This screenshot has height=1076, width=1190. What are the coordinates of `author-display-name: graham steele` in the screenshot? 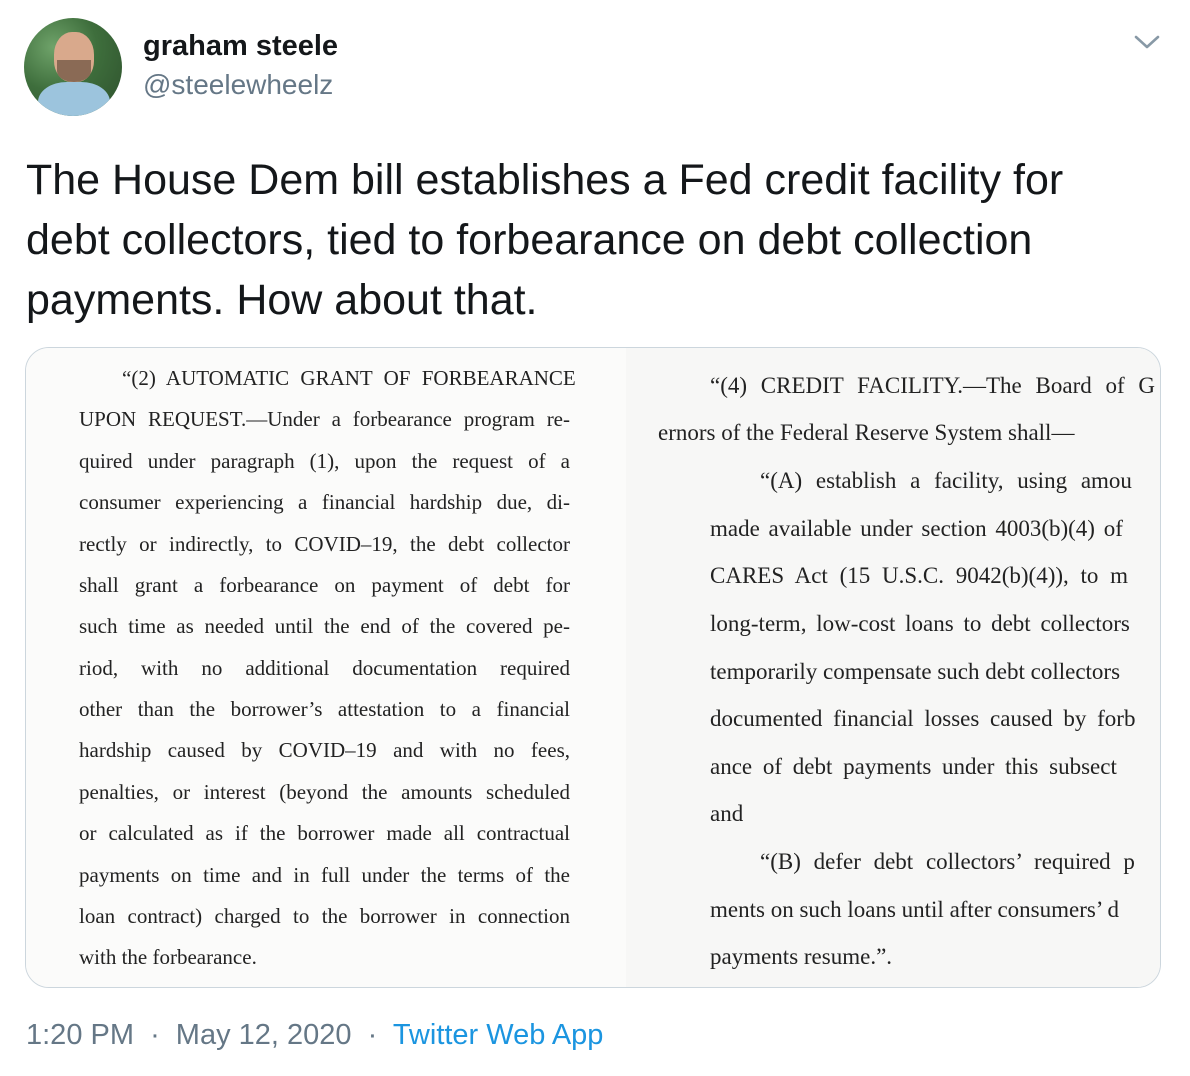 It's located at (240, 46).